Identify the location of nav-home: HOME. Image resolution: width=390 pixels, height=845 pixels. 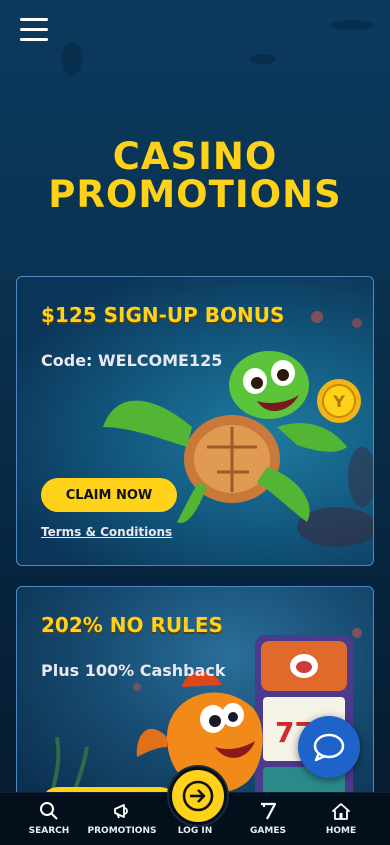
(341, 819).